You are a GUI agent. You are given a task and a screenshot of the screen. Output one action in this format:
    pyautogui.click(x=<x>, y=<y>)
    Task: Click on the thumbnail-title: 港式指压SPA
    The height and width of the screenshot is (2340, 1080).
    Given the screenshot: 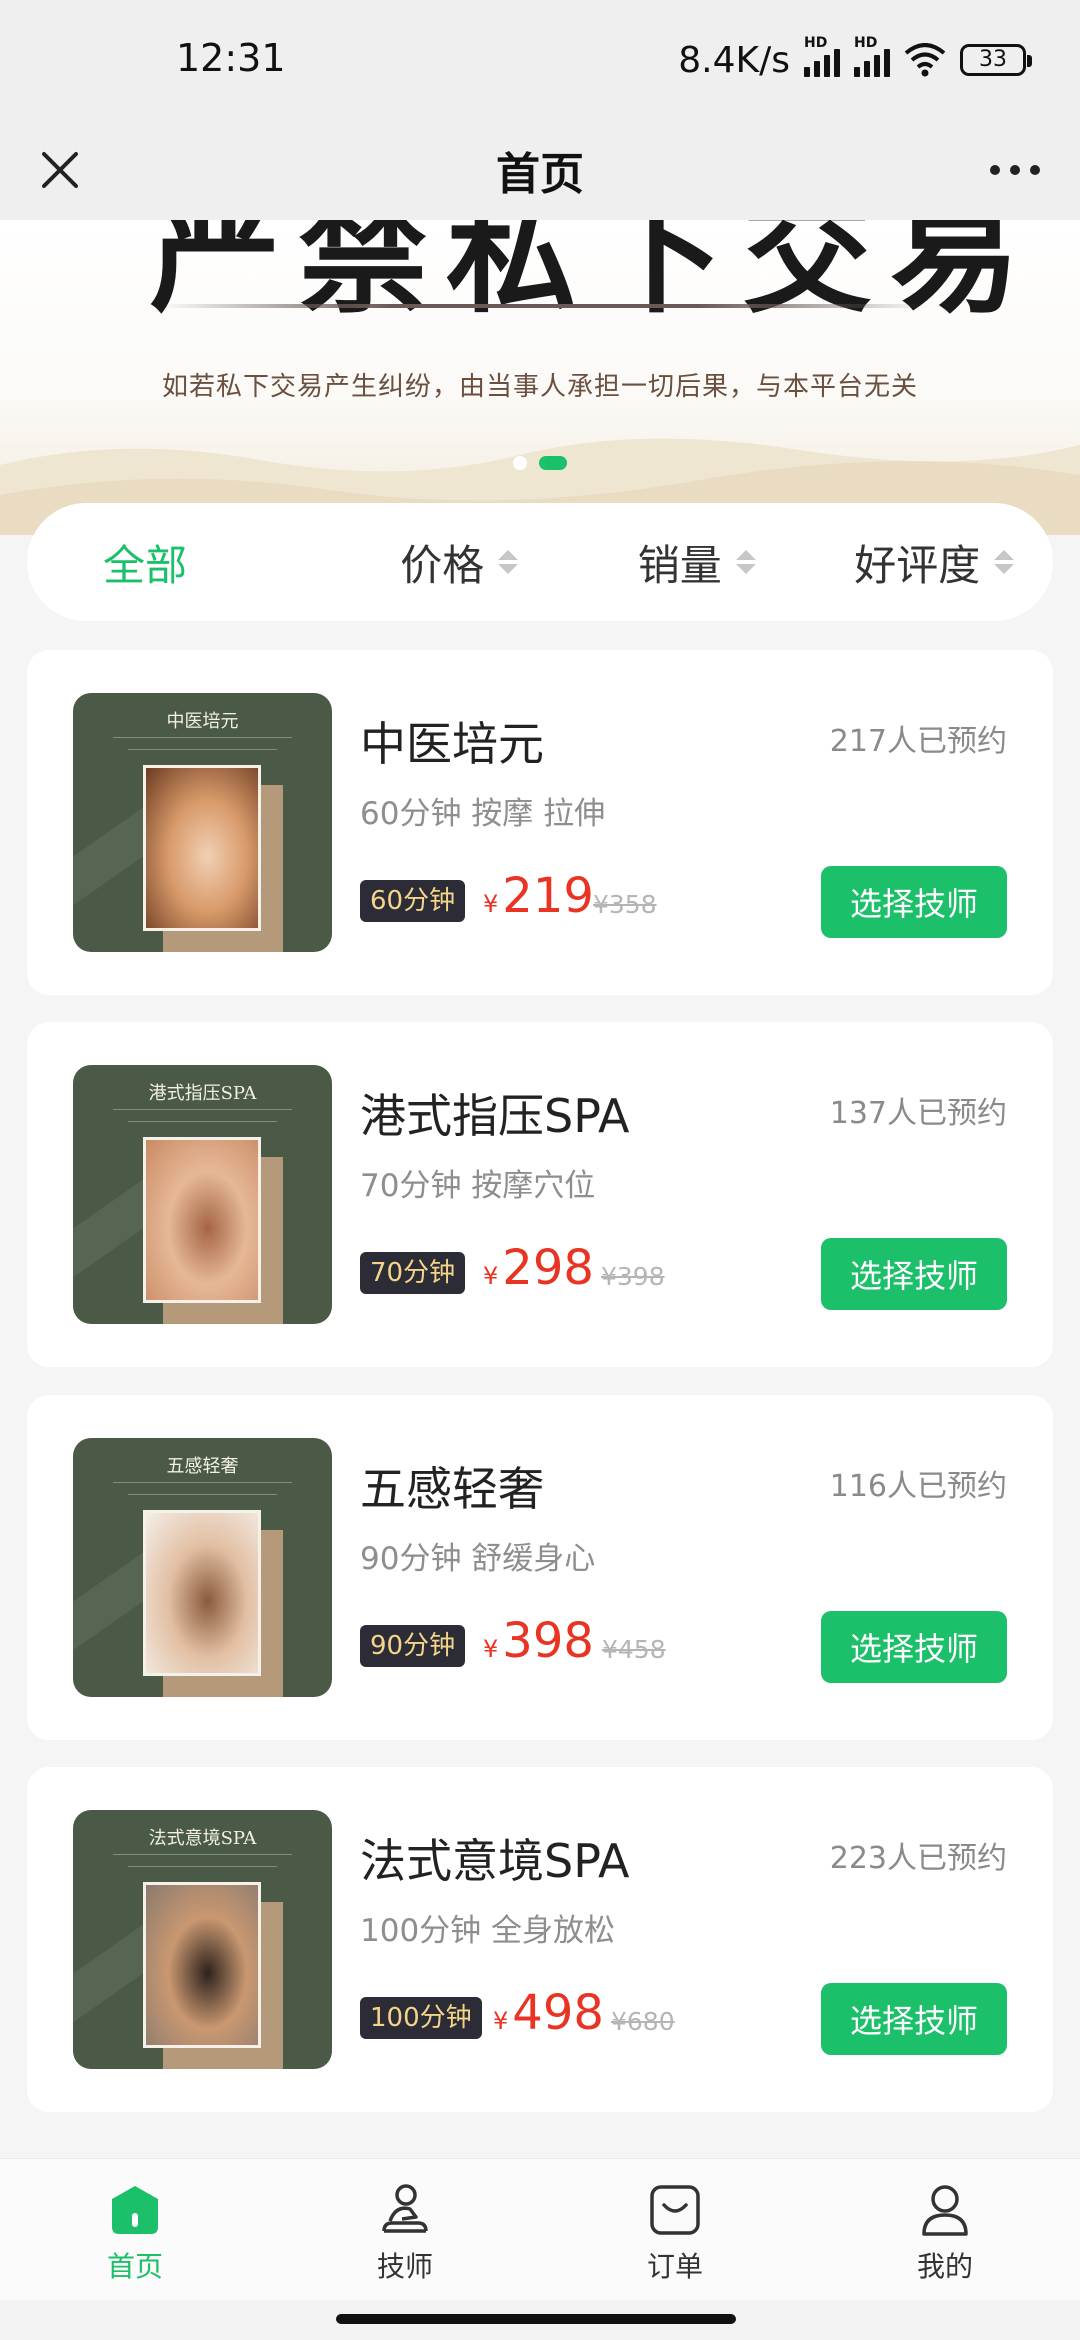 What is the action you would take?
    pyautogui.click(x=202, y=1093)
    